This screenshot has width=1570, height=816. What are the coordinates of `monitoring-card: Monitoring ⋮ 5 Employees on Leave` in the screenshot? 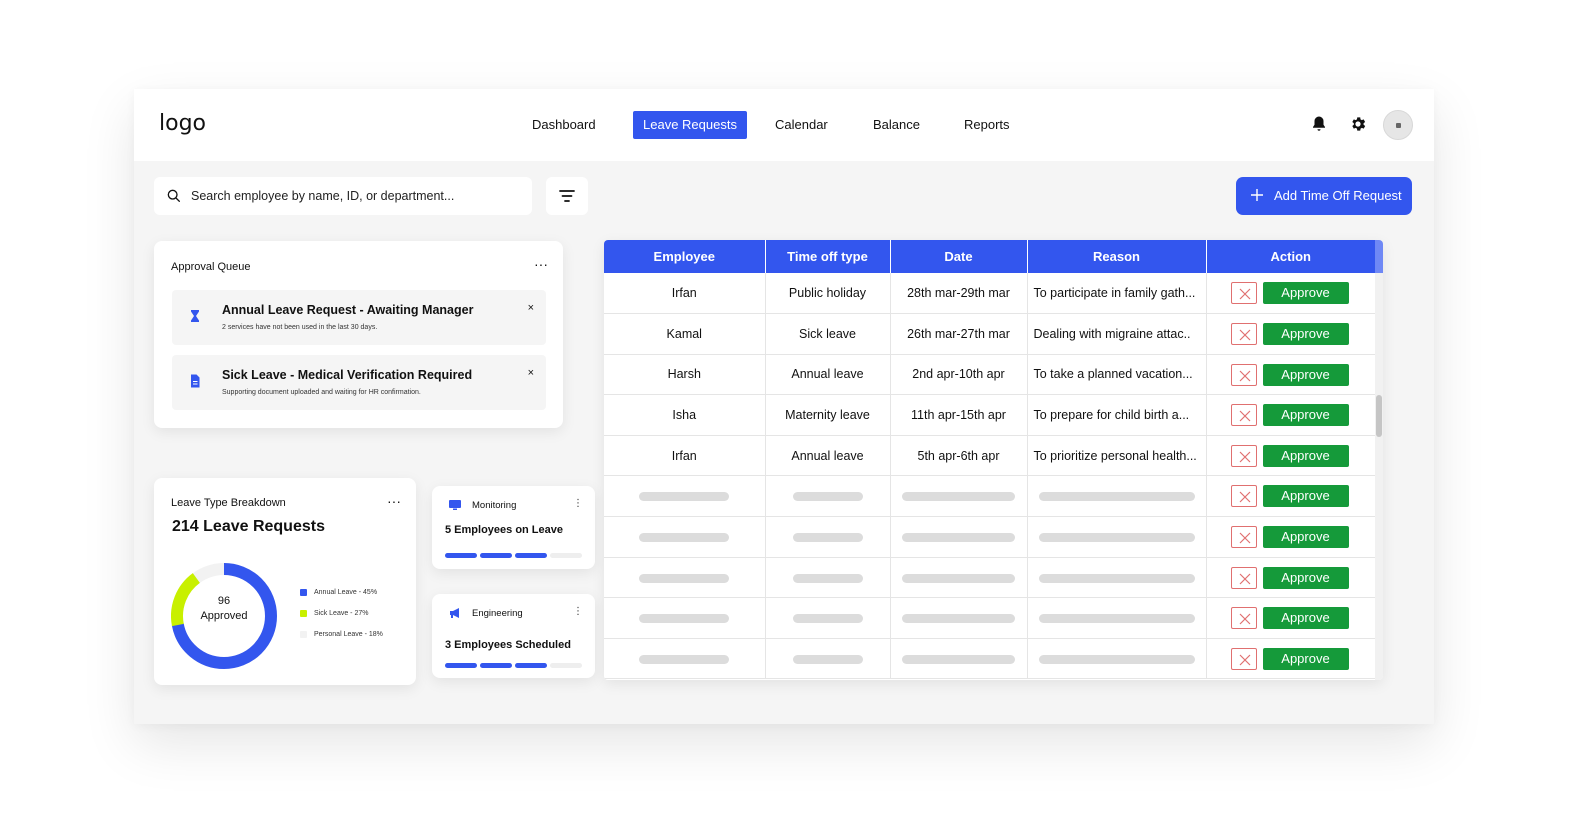 It's located at (513, 527).